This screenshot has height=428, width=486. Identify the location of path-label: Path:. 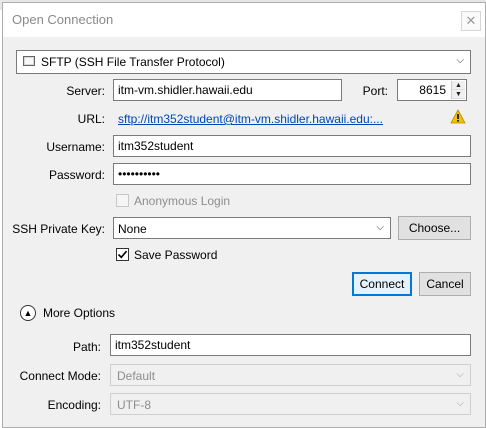
(86, 347).